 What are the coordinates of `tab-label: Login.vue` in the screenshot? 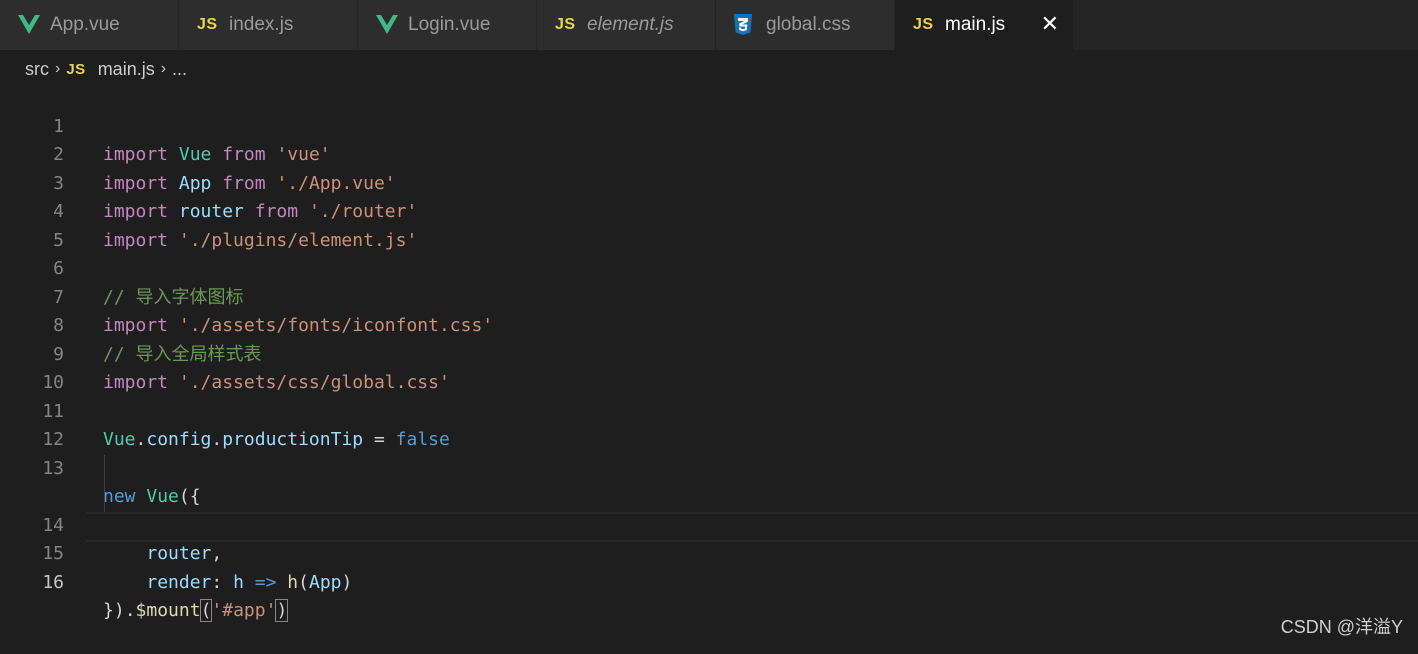 It's located at (449, 24).